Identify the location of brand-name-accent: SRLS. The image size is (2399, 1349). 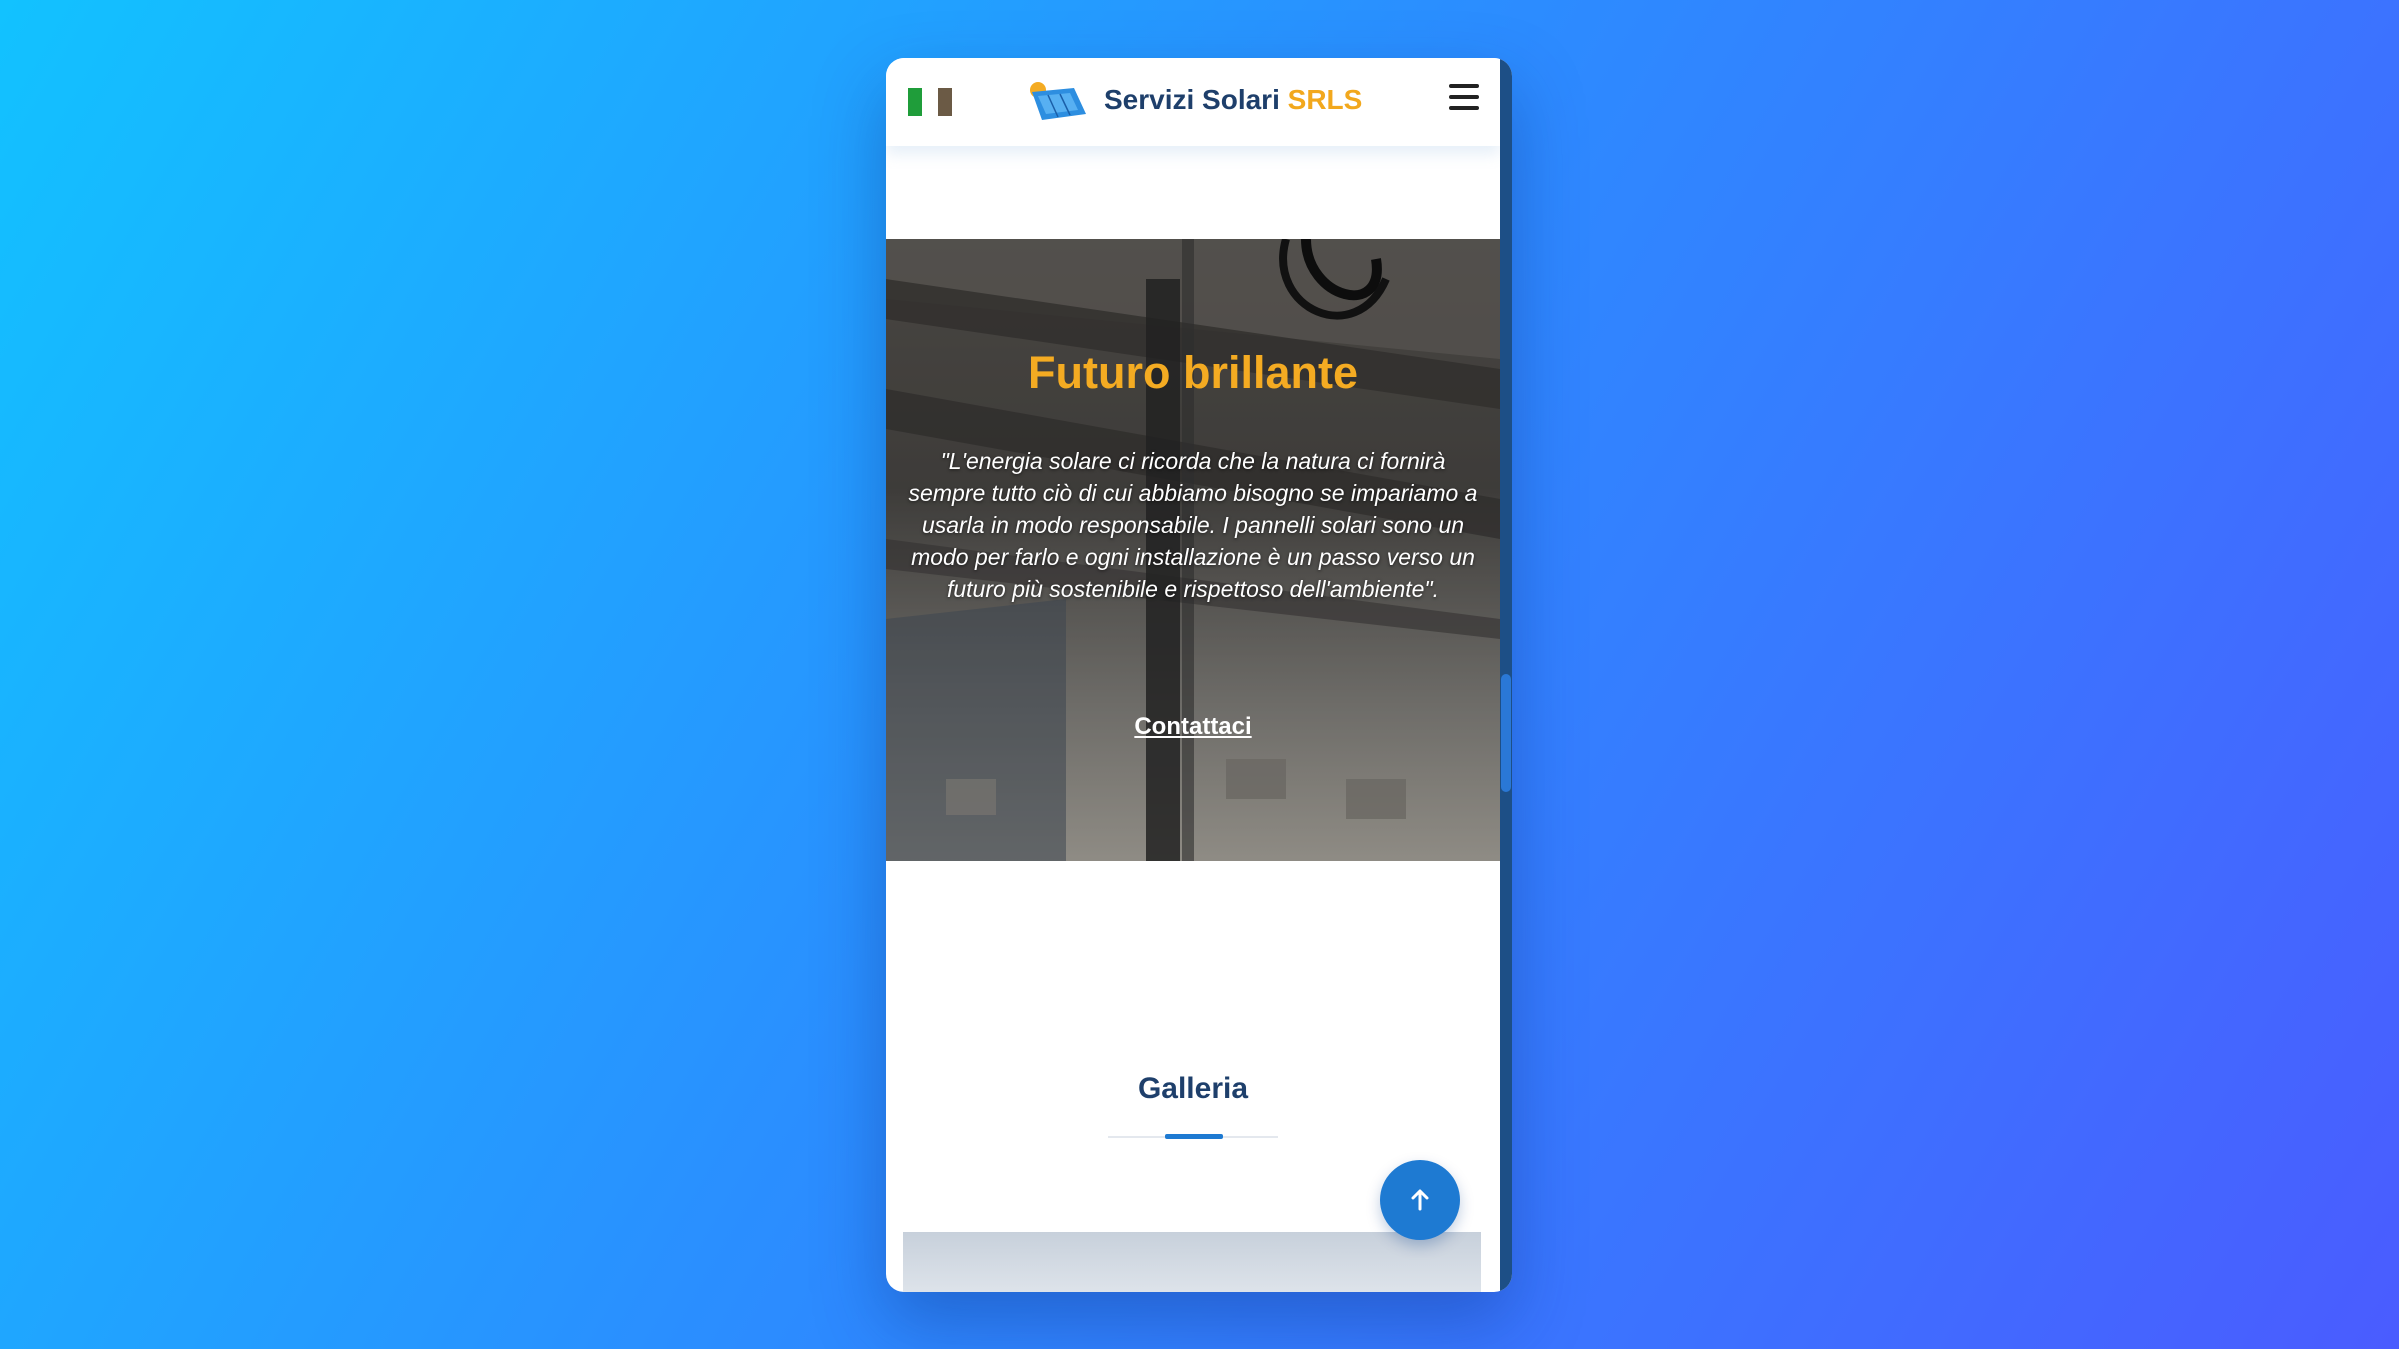
(1325, 99).